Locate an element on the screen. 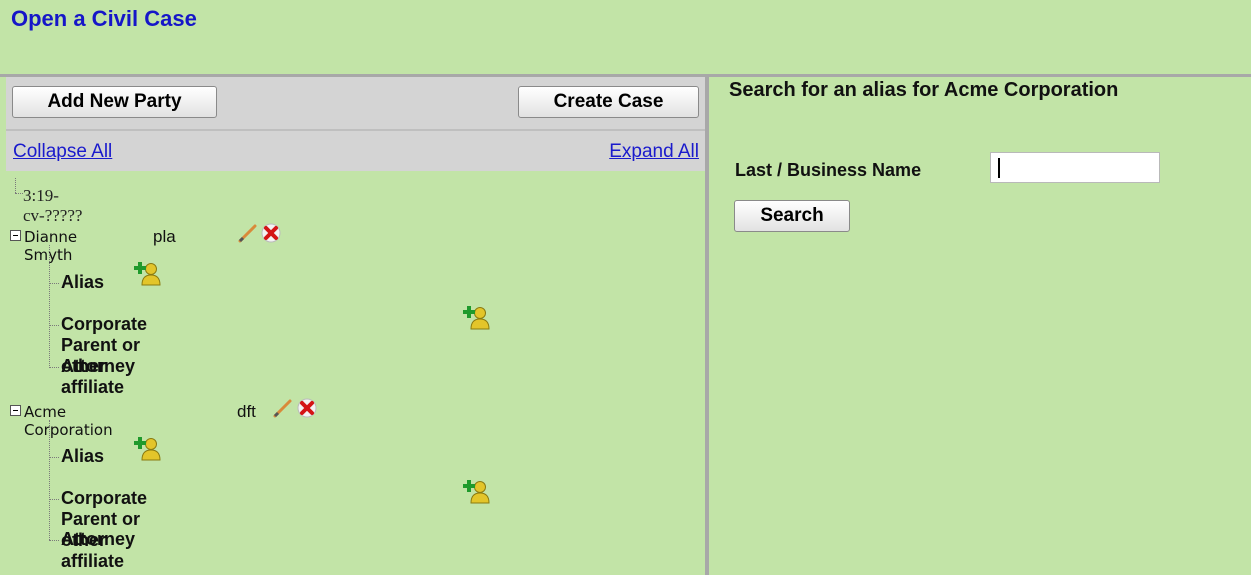 This screenshot has height=575, width=1251. tree-toolbar: Add New Party Create Case is located at coordinates (355, 104).